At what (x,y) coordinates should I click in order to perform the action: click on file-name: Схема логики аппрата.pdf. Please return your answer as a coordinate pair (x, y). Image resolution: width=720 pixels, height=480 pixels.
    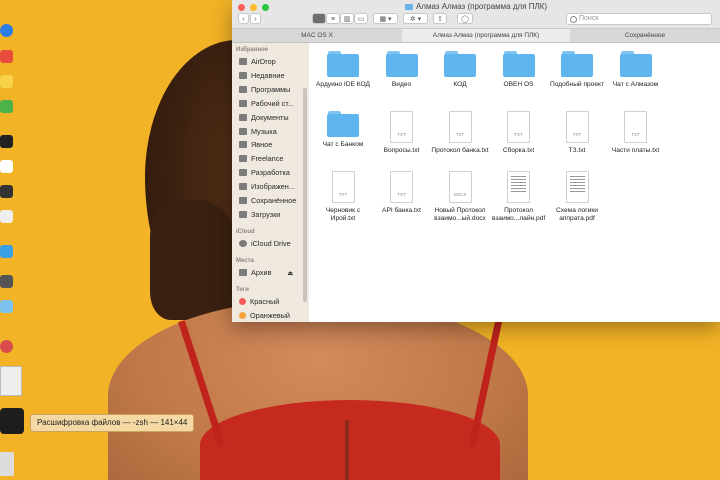
    Looking at the image, I should click on (577, 214).